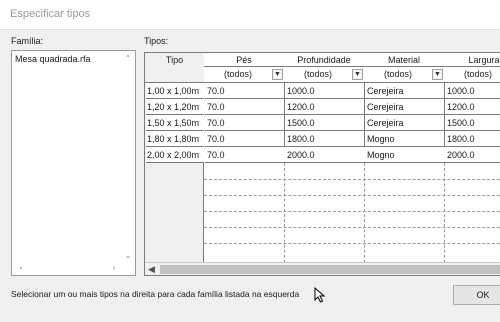  What do you see at coordinates (472, 91) in the screenshot?
I see `cell-largura: 1000.0` at bounding box center [472, 91].